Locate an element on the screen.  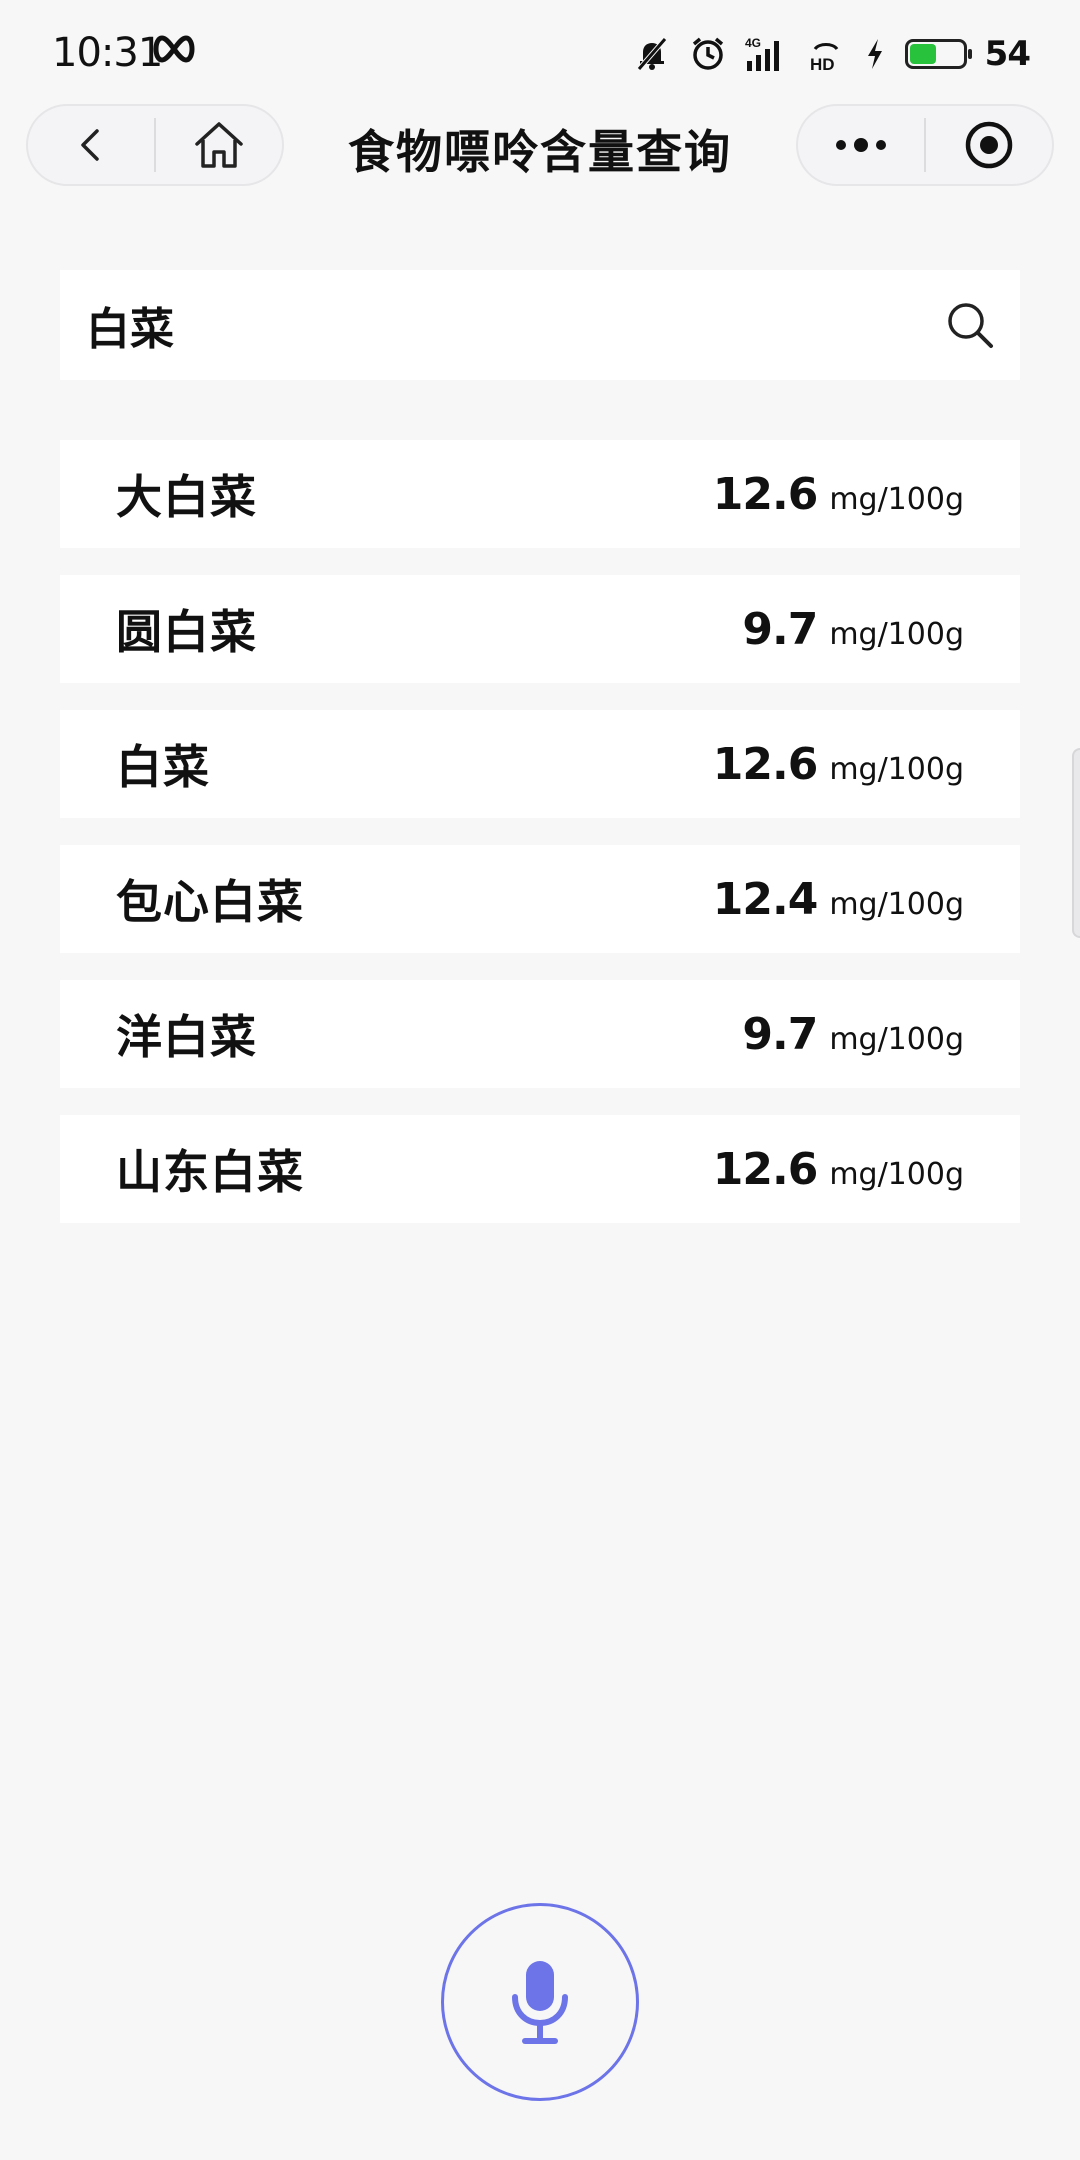
food-name: 山东白菜 is located at coordinates (210, 1172).